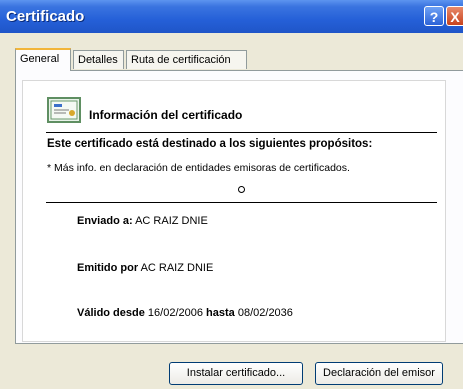  Describe the element at coordinates (241, 189) in the screenshot. I see `bullet-circle` at that location.